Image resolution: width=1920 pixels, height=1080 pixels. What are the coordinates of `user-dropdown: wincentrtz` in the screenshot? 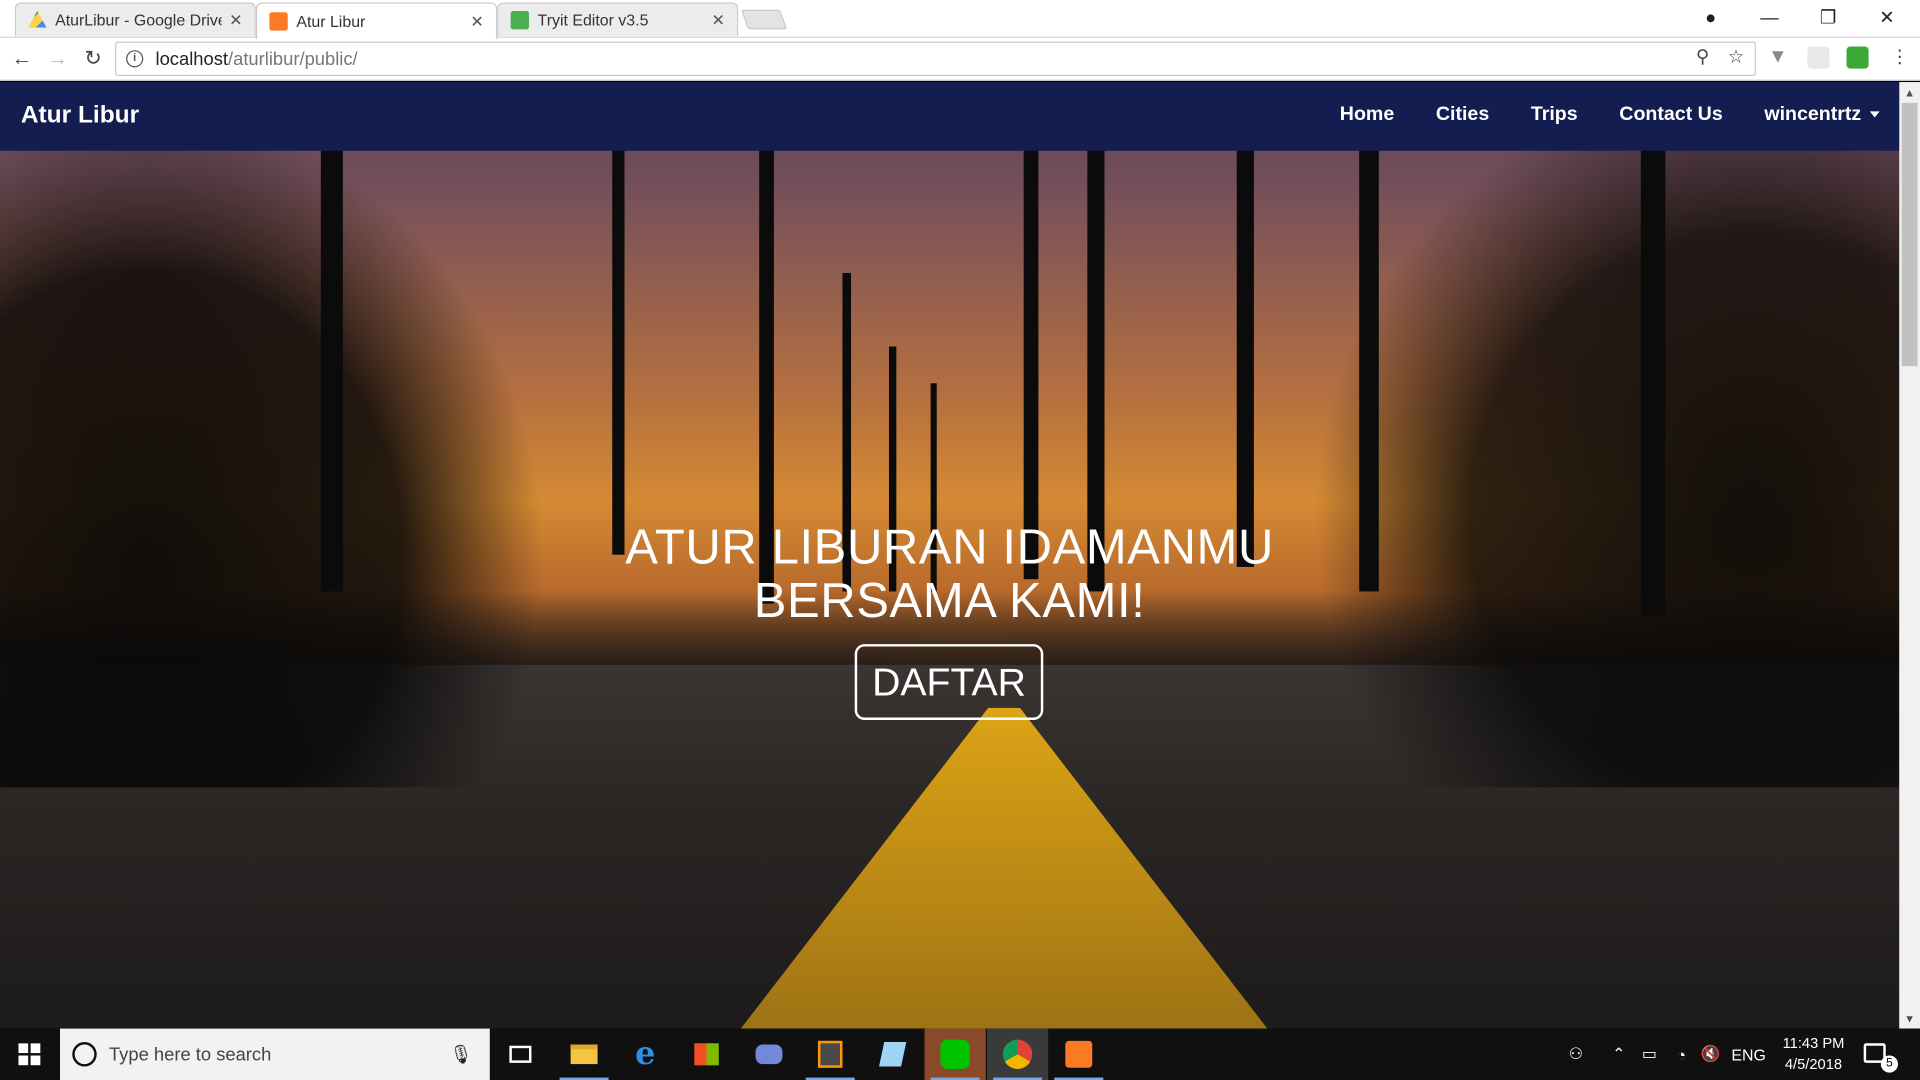 It's located at (1822, 115).